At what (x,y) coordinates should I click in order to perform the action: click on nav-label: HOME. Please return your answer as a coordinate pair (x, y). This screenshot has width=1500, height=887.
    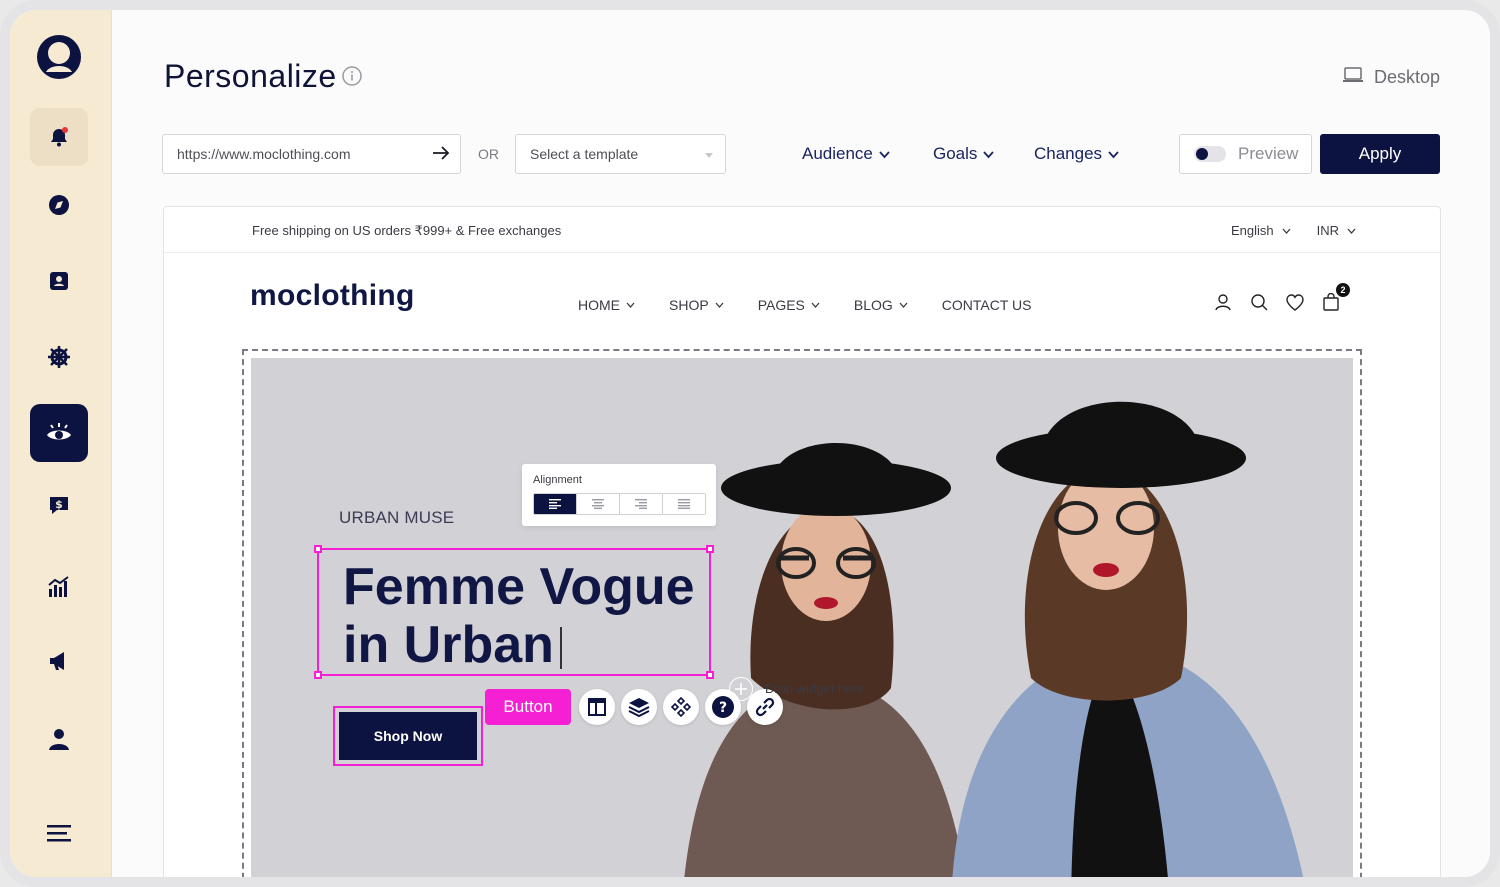
    Looking at the image, I should click on (599, 305).